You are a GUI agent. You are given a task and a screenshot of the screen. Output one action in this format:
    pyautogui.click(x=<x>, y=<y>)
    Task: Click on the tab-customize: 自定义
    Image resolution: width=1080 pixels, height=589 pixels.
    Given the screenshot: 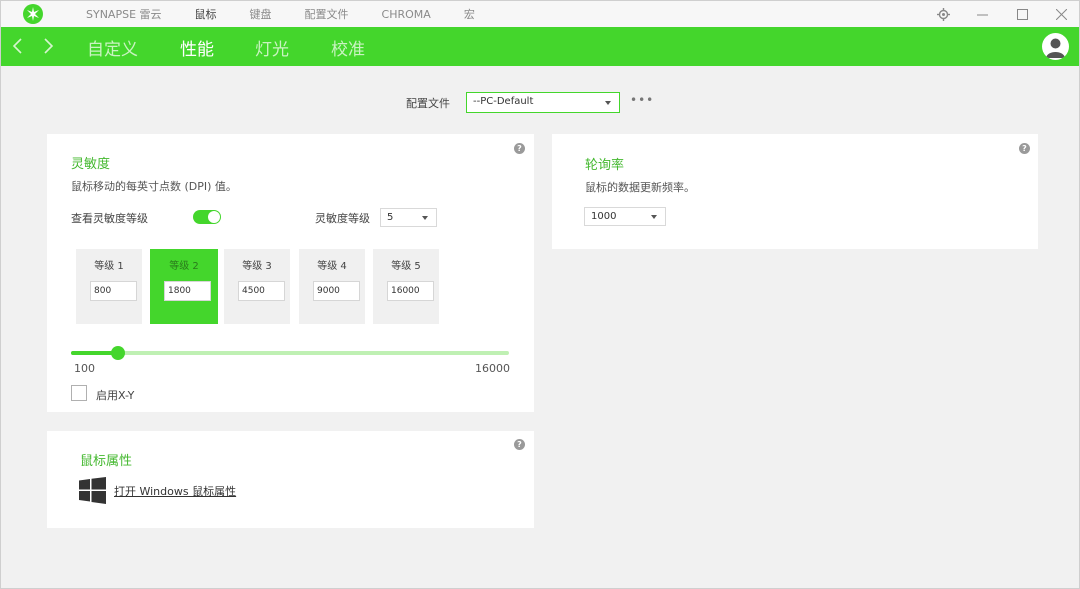 What is the action you would take?
    pyautogui.click(x=112, y=47)
    